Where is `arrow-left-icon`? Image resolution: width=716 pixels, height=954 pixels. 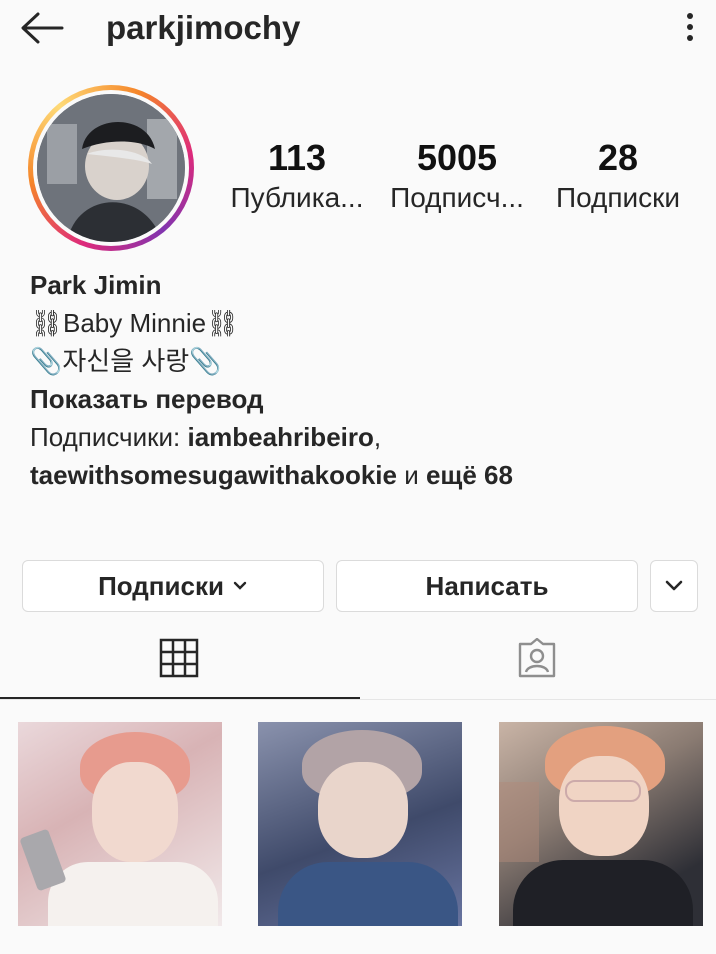
arrow-left-icon is located at coordinates (42, 28).